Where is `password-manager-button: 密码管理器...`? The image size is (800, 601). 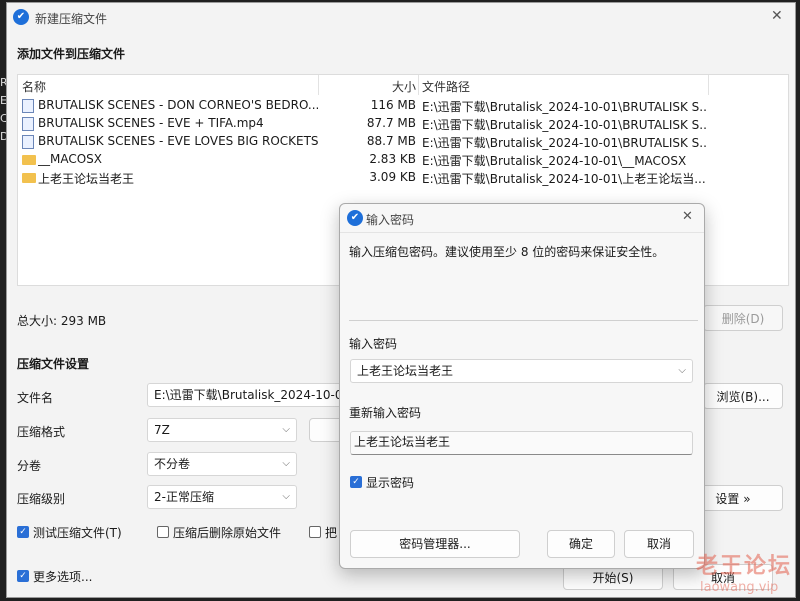 password-manager-button: 密码管理器... is located at coordinates (435, 544).